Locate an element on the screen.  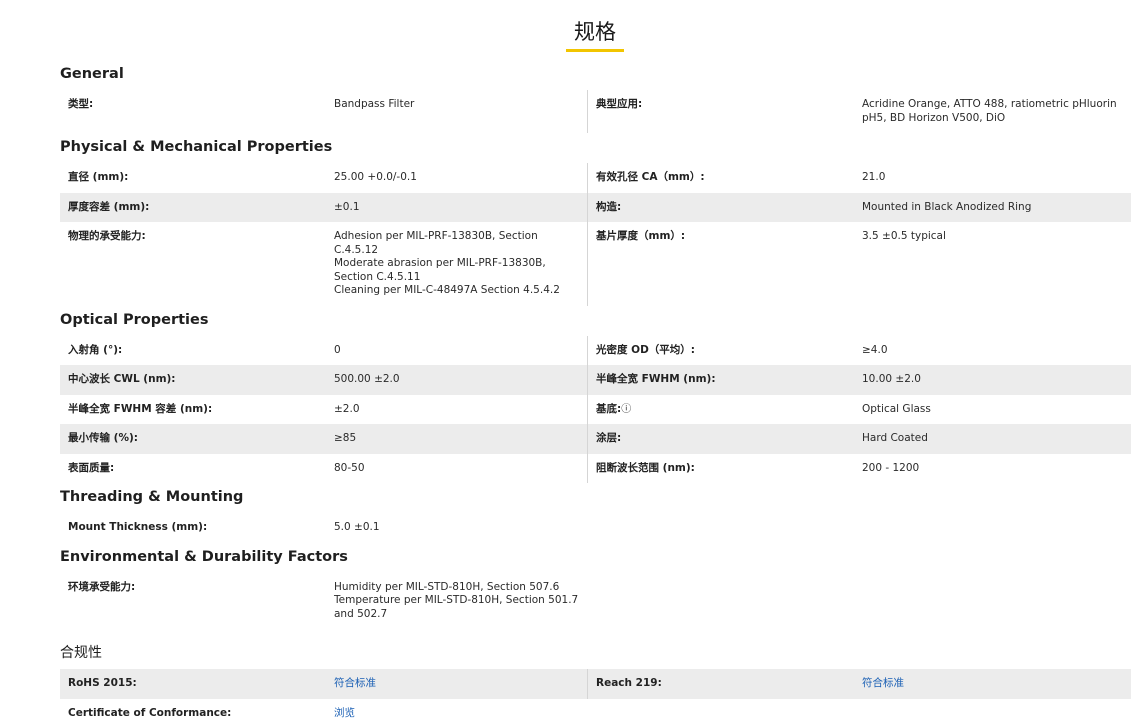
spec-value: ≥4.0 is located at coordinates (992, 351).